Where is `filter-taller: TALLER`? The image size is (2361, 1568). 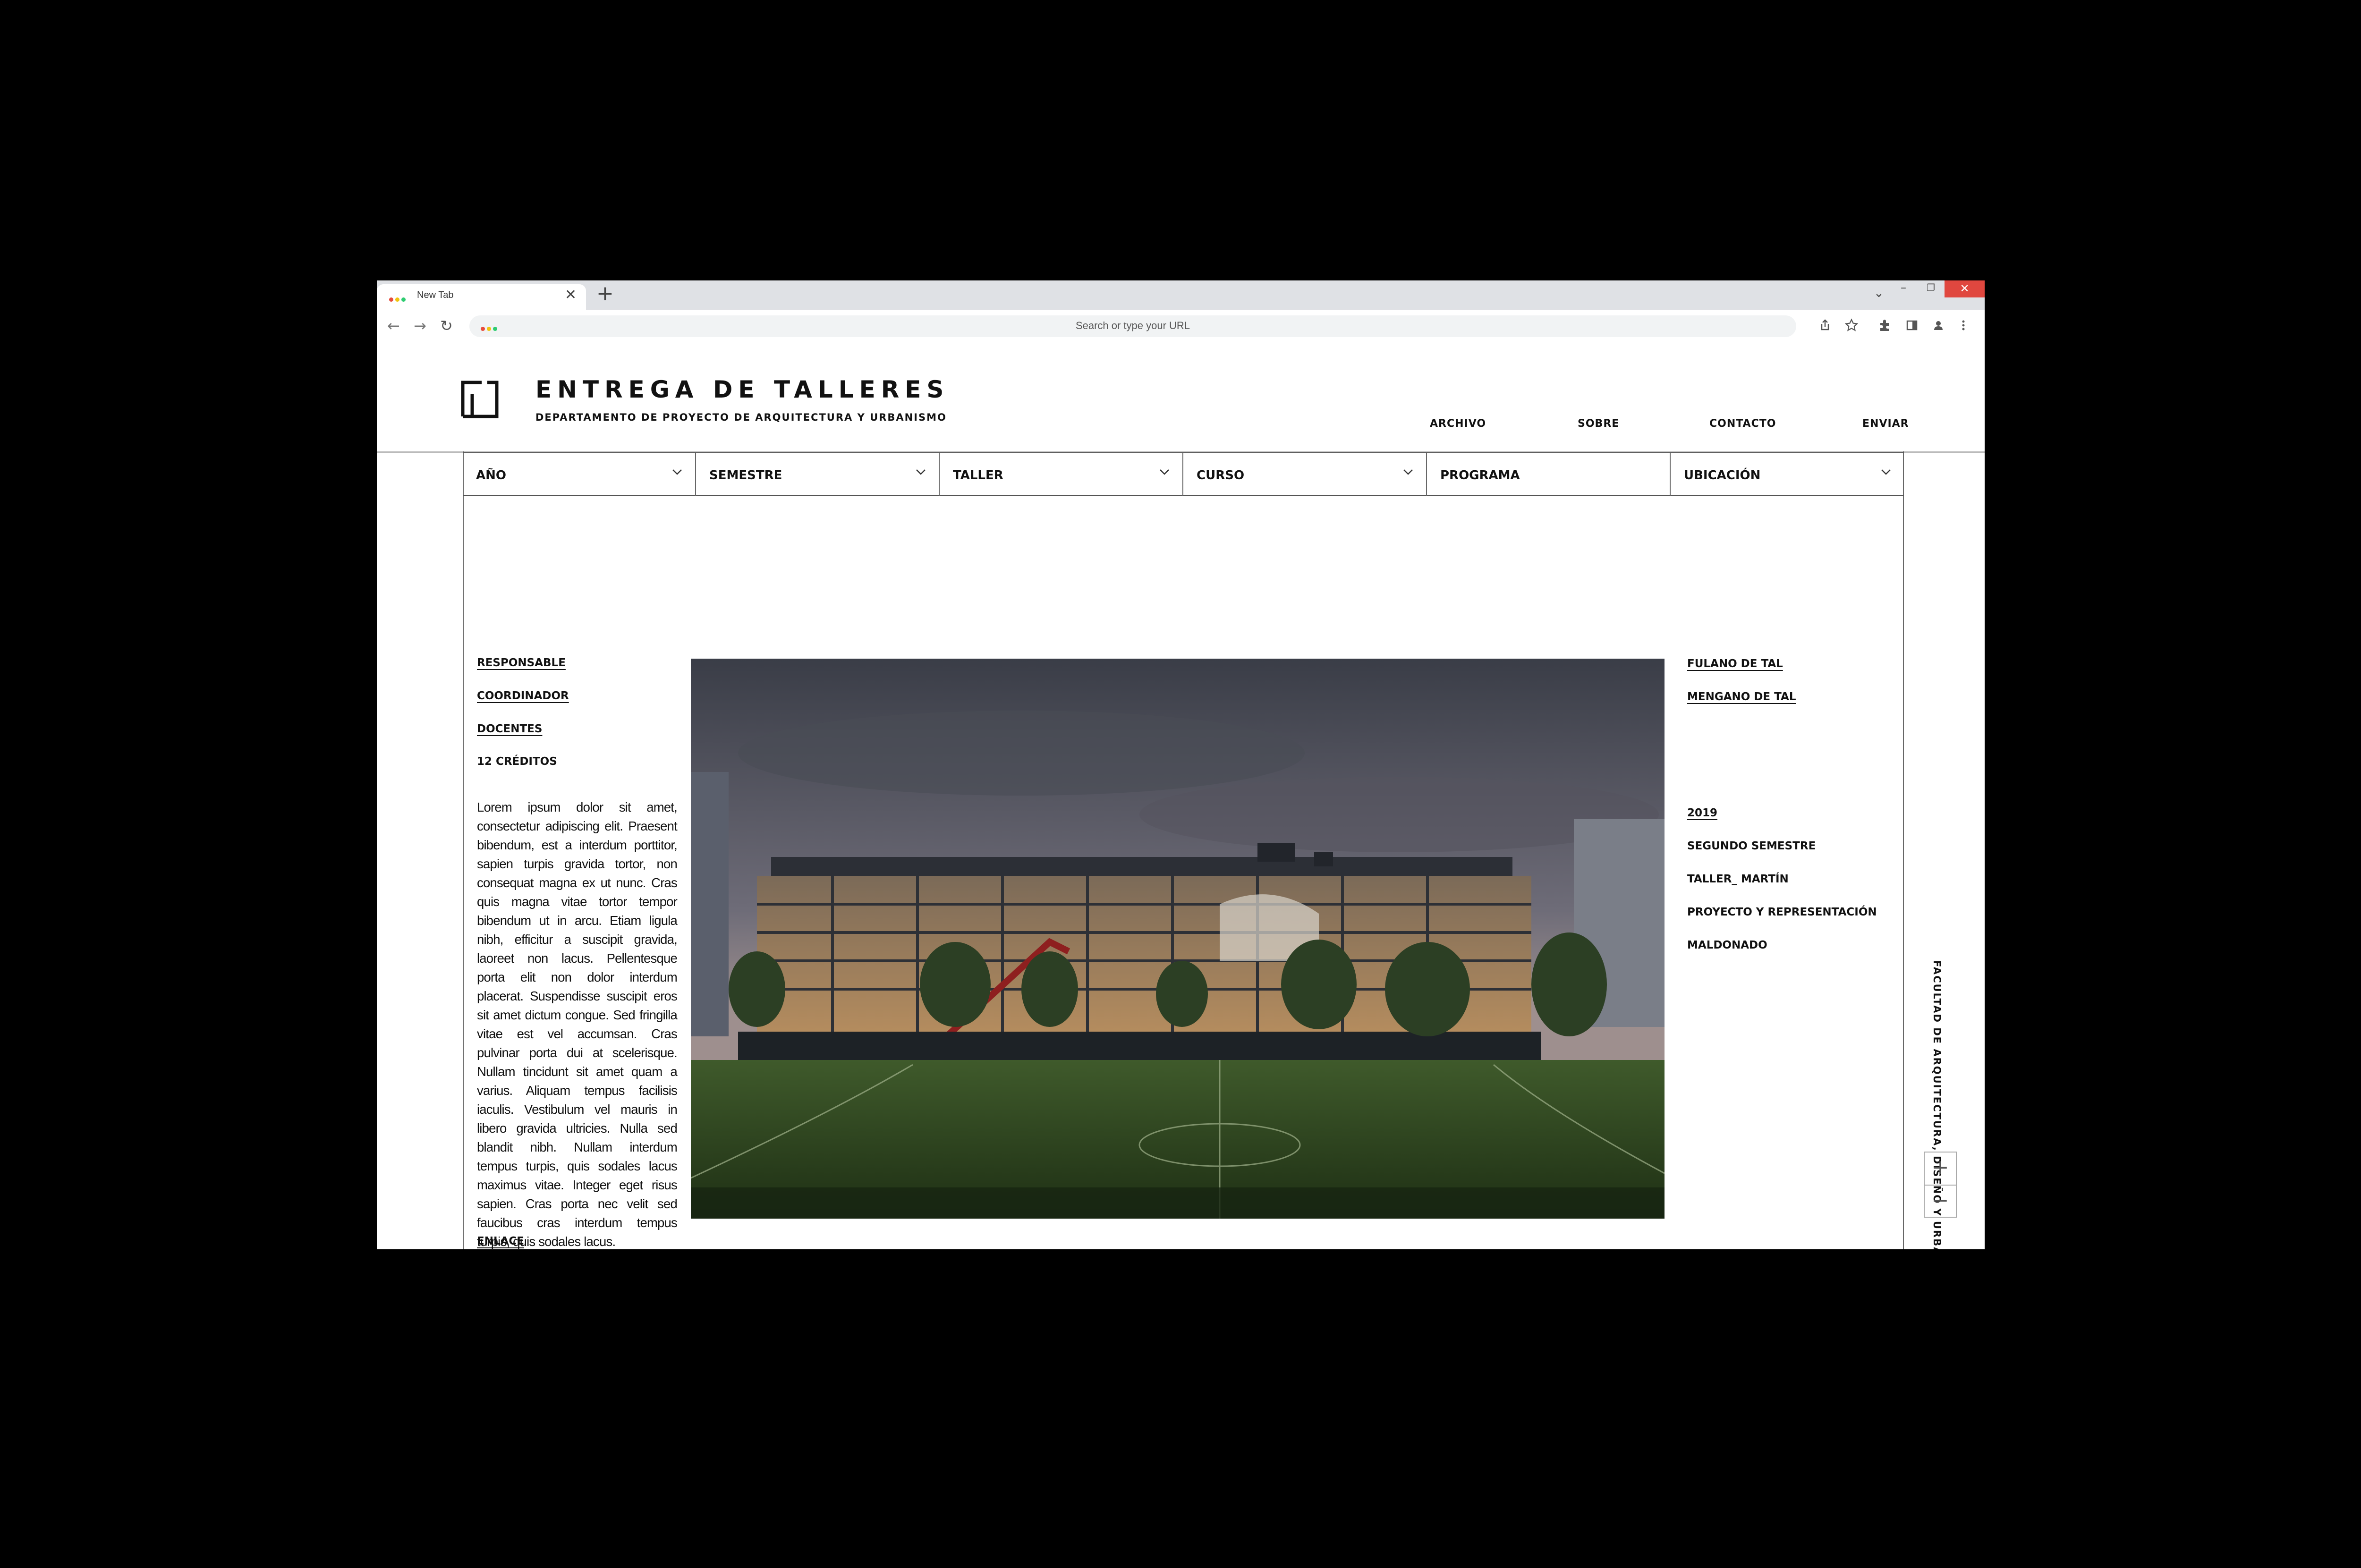 filter-taller: TALLER is located at coordinates (1061, 474).